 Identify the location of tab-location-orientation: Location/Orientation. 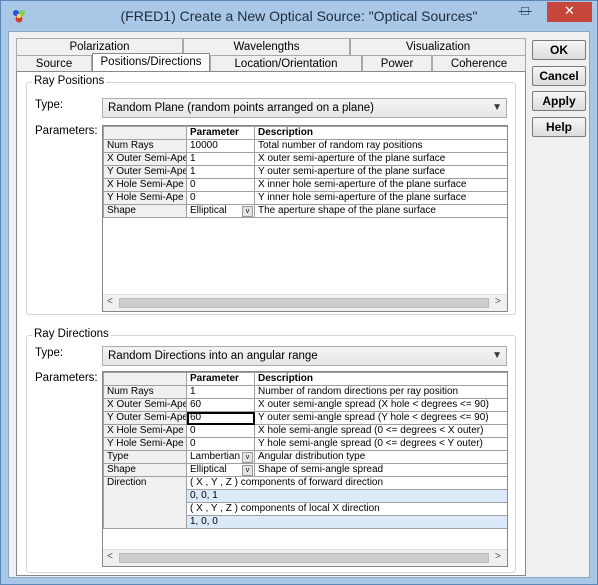
(286, 63).